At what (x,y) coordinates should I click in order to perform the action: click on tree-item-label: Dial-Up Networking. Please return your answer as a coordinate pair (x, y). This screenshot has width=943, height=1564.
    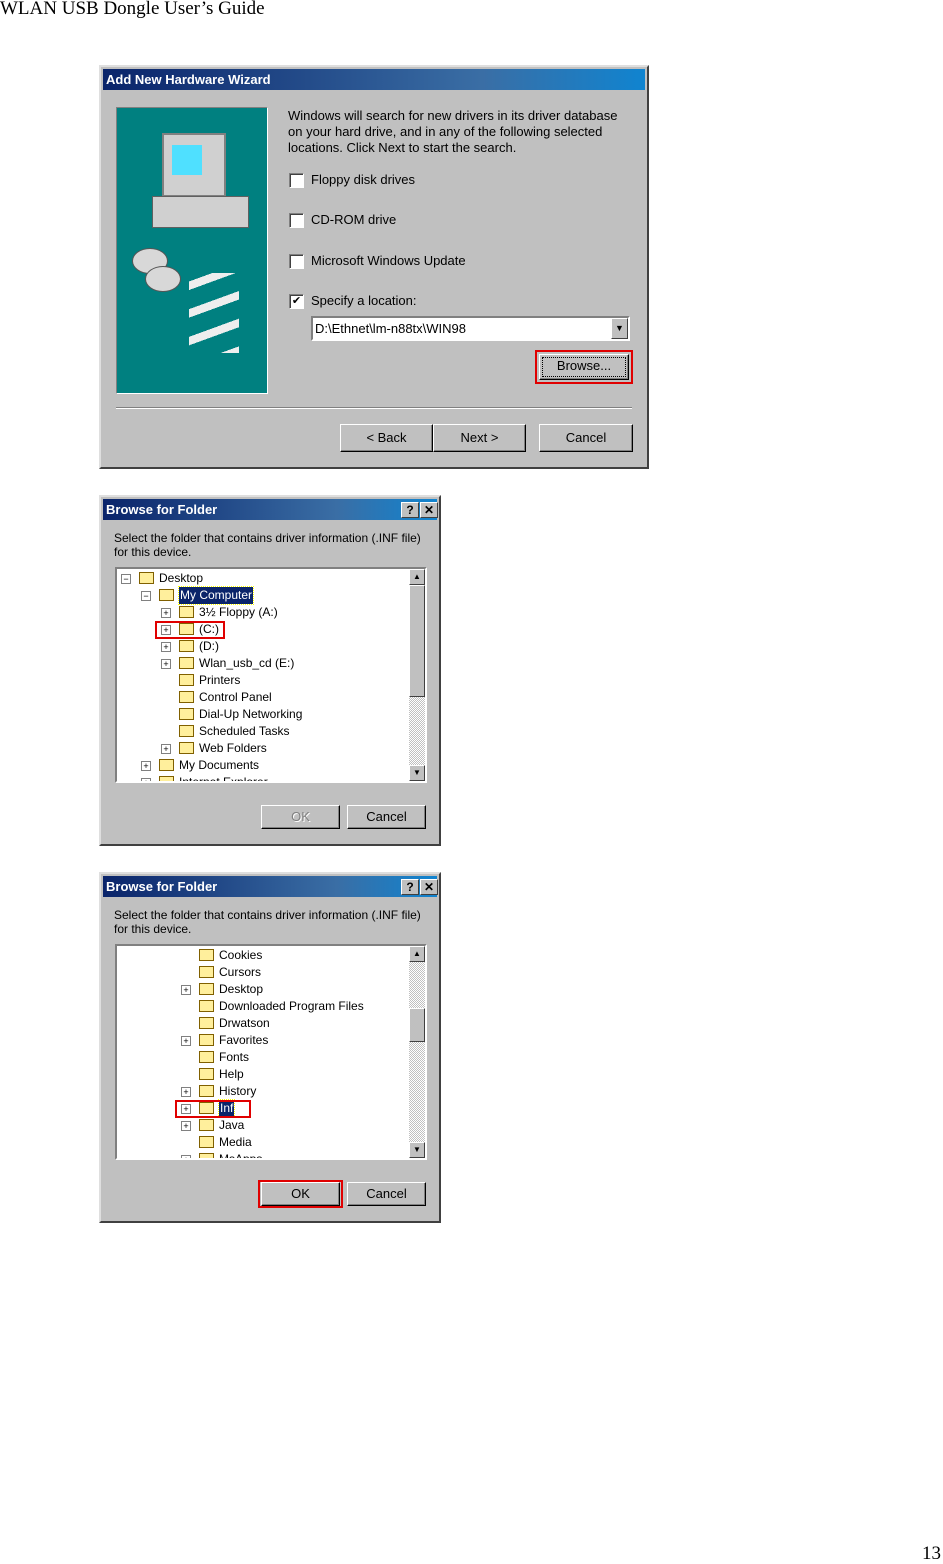
    Looking at the image, I should click on (251, 714).